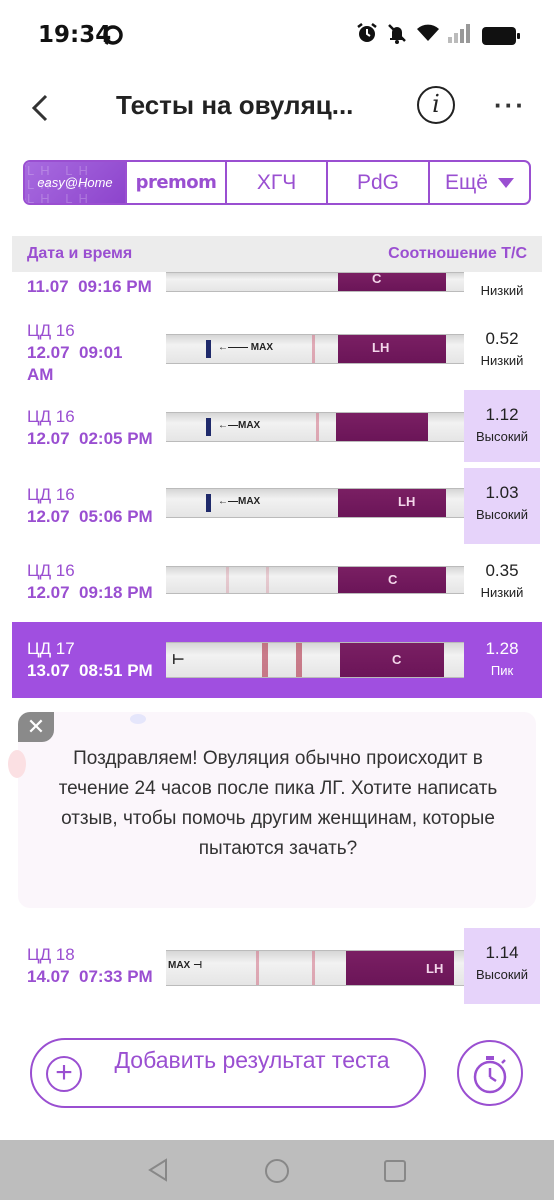  What do you see at coordinates (113, 37) in the screenshot?
I see `chat-bubble-icon` at bounding box center [113, 37].